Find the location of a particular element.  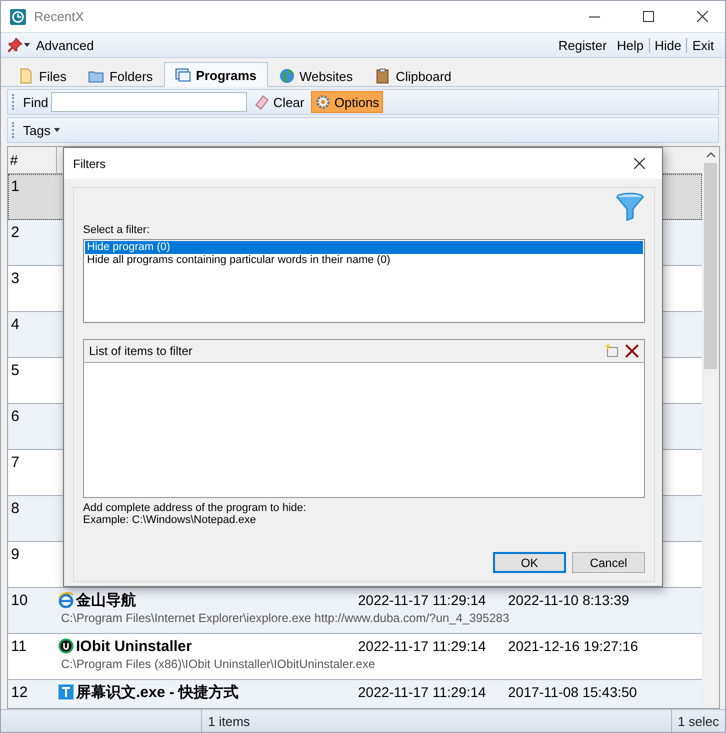

find-label: Find is located at coordinates (35, 102).